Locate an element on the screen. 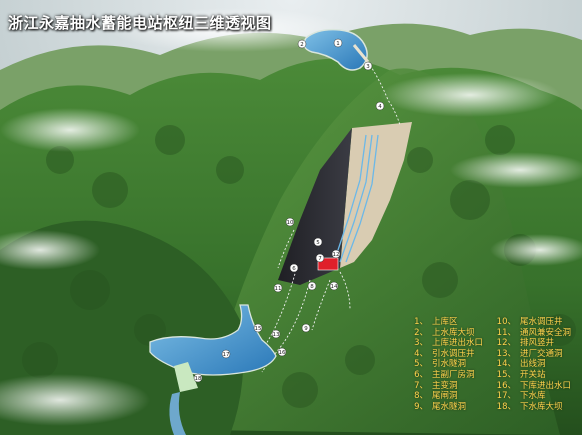  marker-label-11: 11 is located at coordinates (278, 289).